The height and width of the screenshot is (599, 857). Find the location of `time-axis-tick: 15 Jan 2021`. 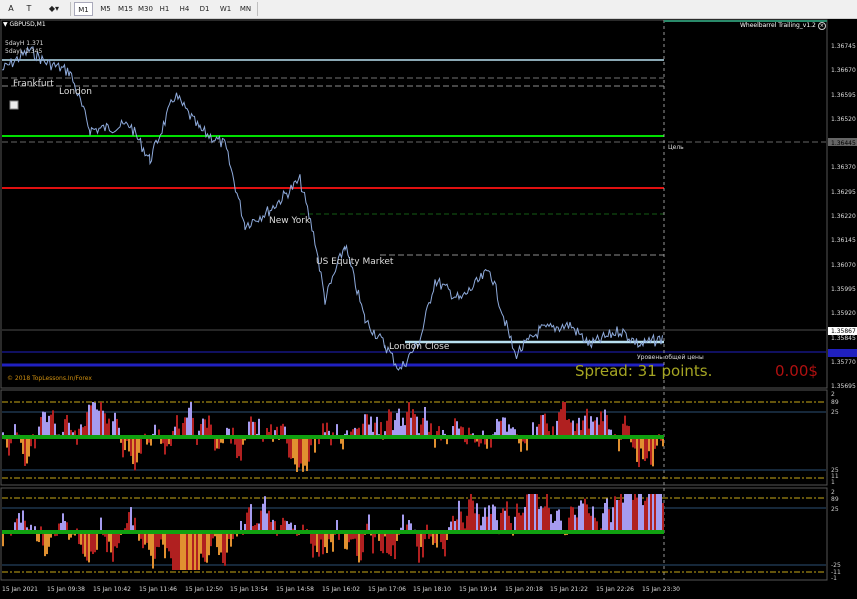

time-axis-tick: 15 Jan 2021 is located at coordinates (20, 589).